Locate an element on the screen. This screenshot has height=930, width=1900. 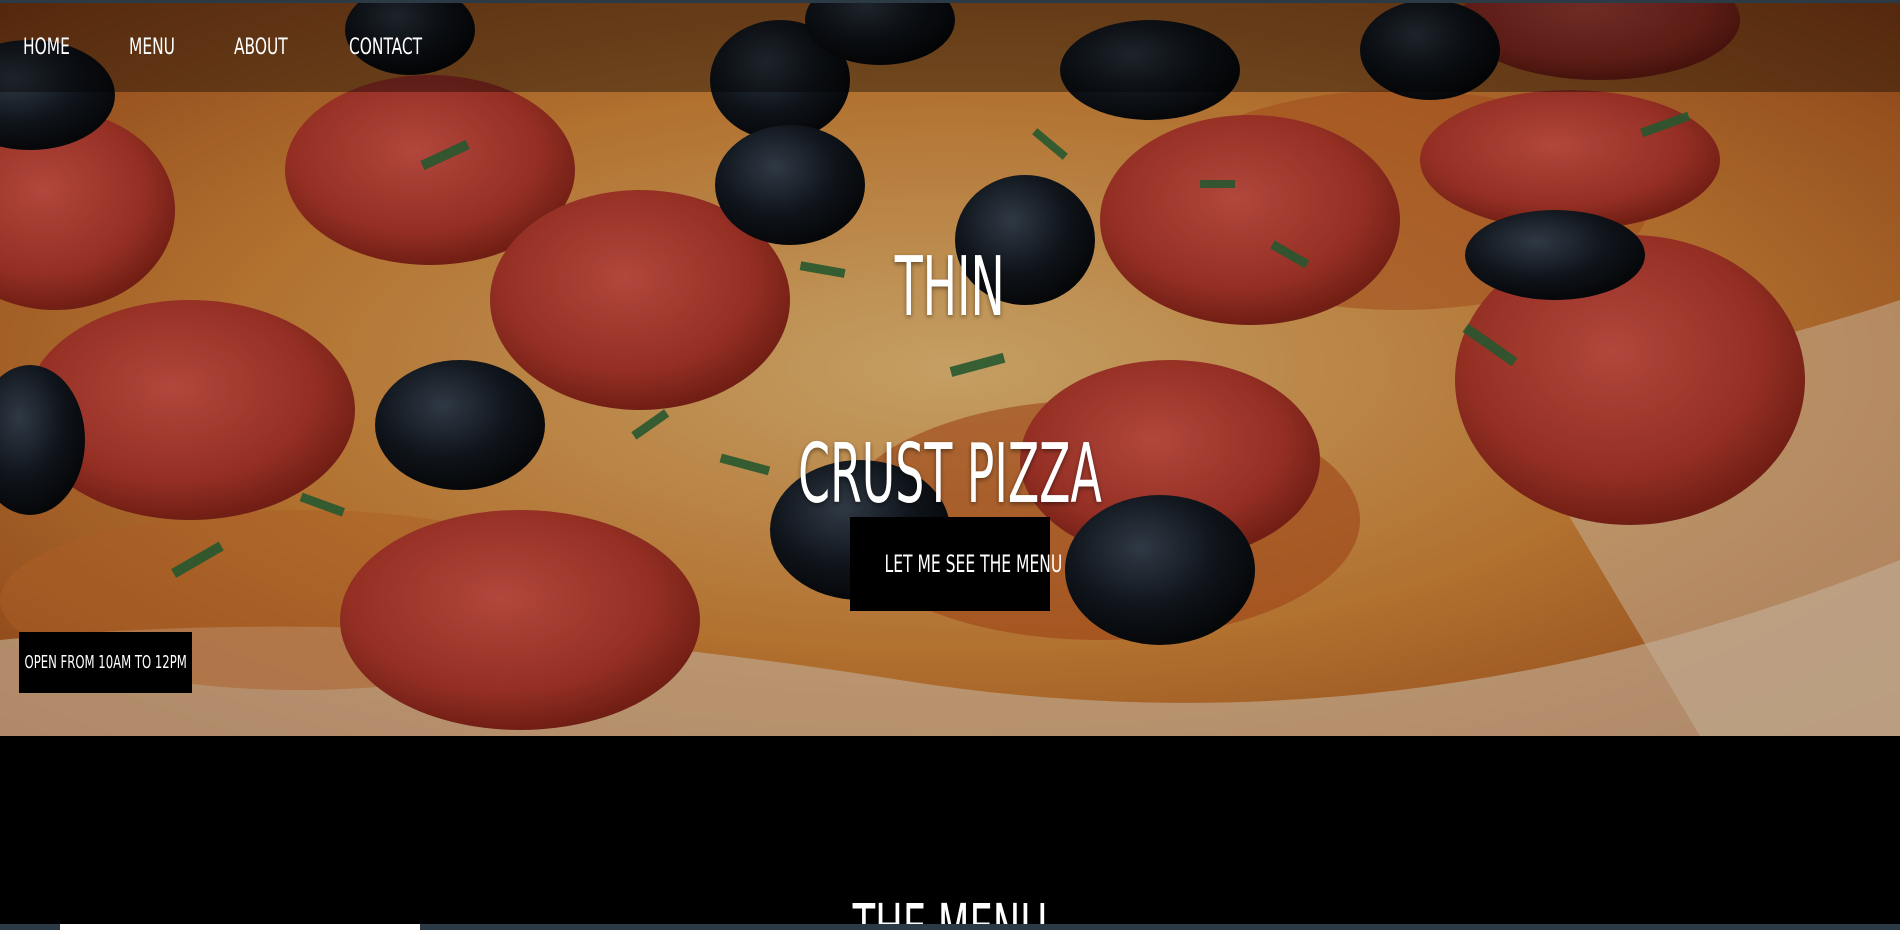
nav-item-menu: MENU is located at coordinates (152, 47).